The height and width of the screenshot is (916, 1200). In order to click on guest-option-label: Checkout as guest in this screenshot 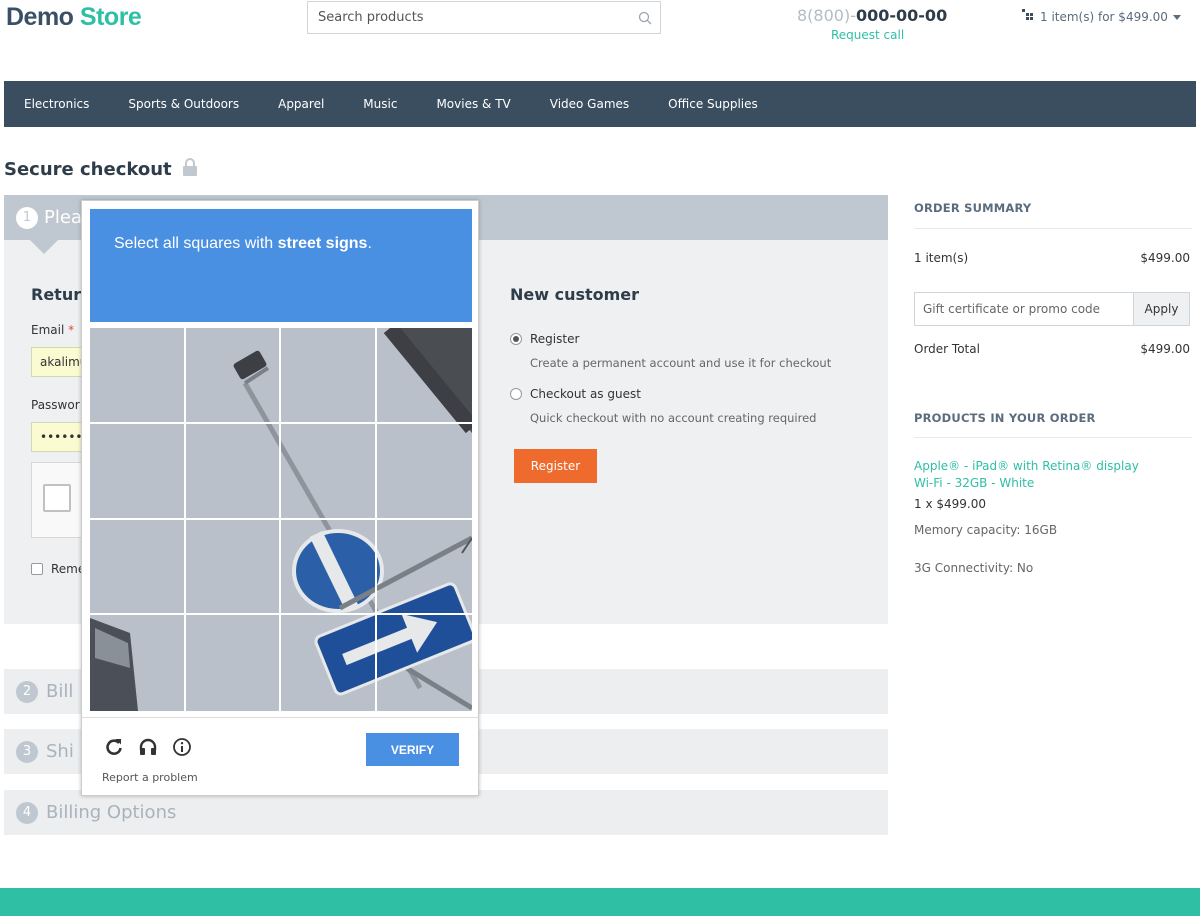, I will do `click(585, 394)`.